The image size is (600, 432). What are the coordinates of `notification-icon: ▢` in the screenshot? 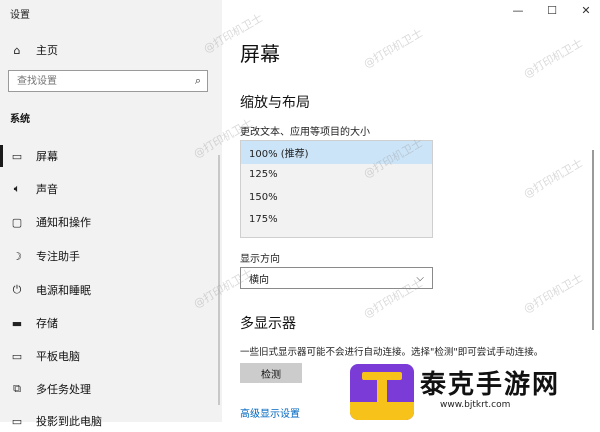 It's located at (17, 222).